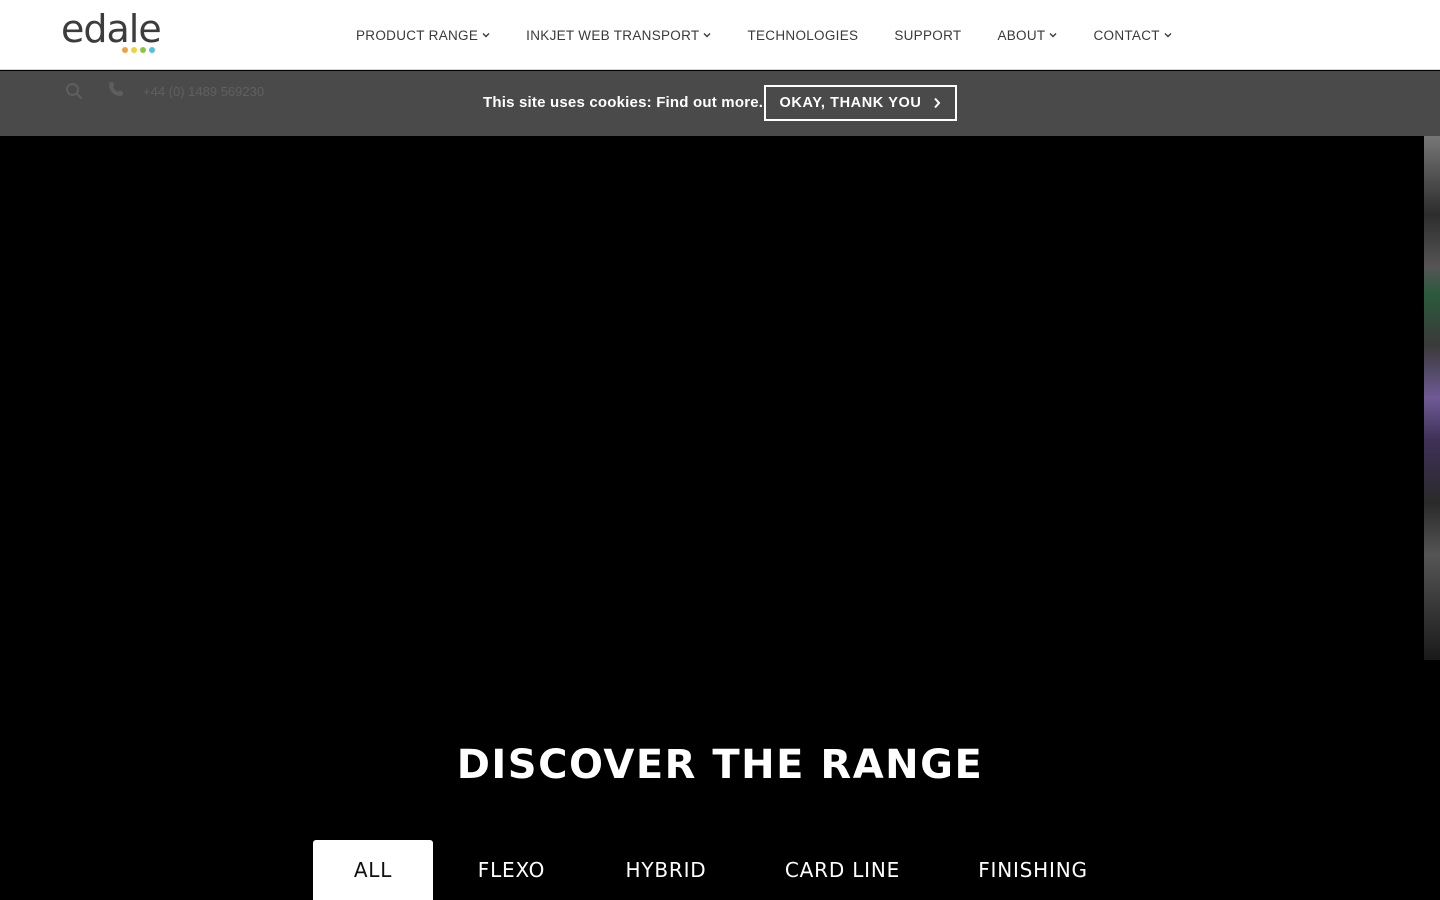 The height and width of the screenshot is (900, 1440). What do you see at coordinates (125, 50) in the screenshot?
I see `logo-dot-orange` at bounding box center [125, 50].